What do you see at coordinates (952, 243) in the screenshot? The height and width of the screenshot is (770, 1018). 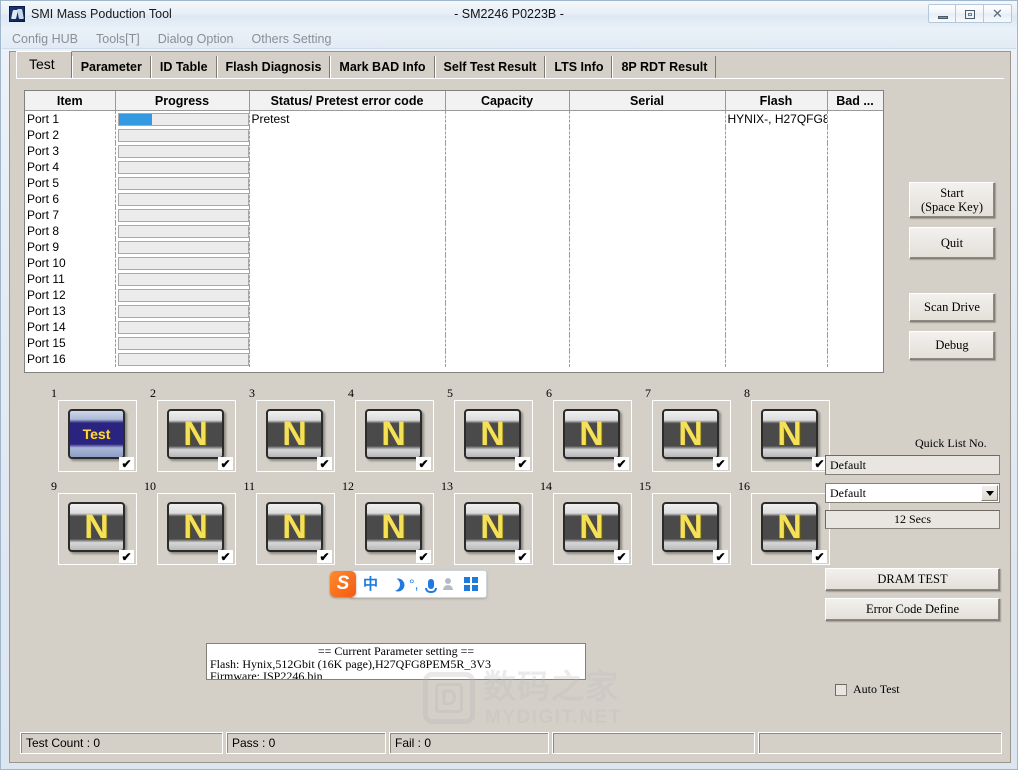 I see `quit-button: Quit` at bounding box center [952, 243].